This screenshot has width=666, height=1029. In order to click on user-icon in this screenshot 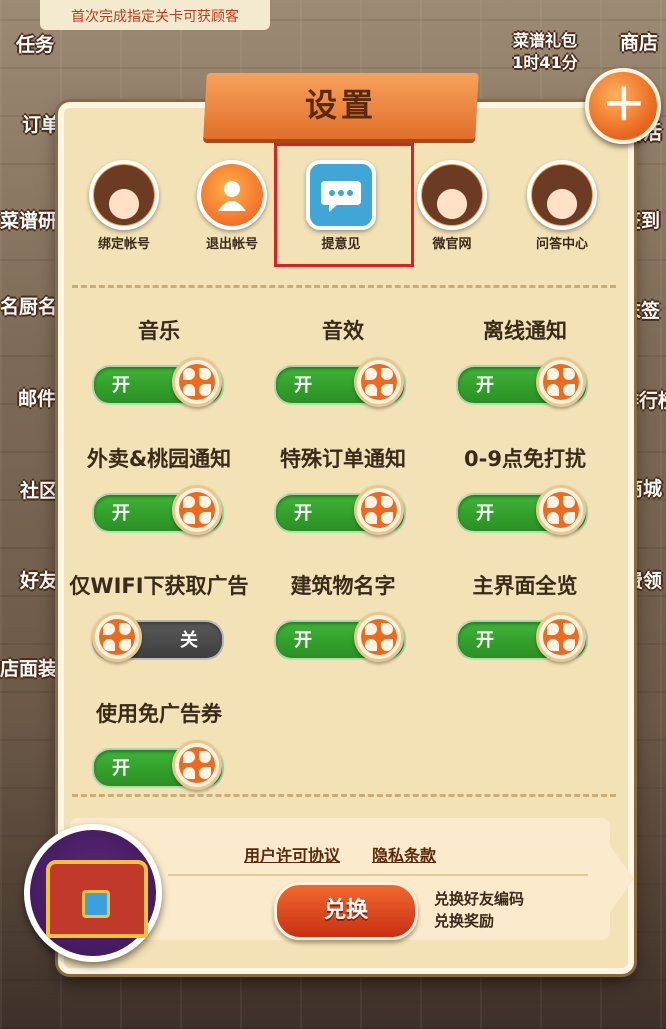, I will do `click(232, 195)`.